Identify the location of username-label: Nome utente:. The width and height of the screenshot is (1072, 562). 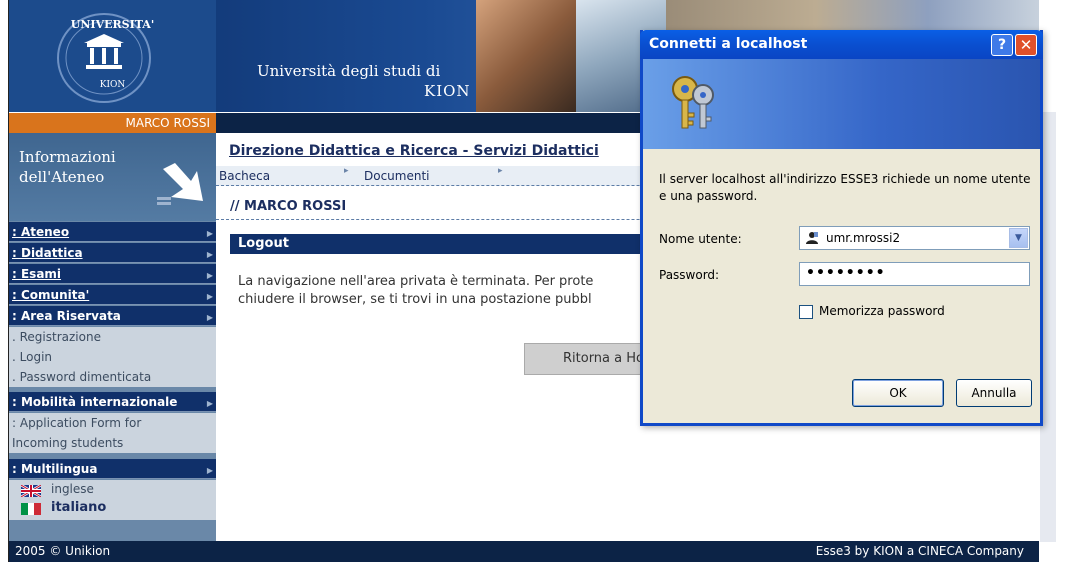
(700, 239).